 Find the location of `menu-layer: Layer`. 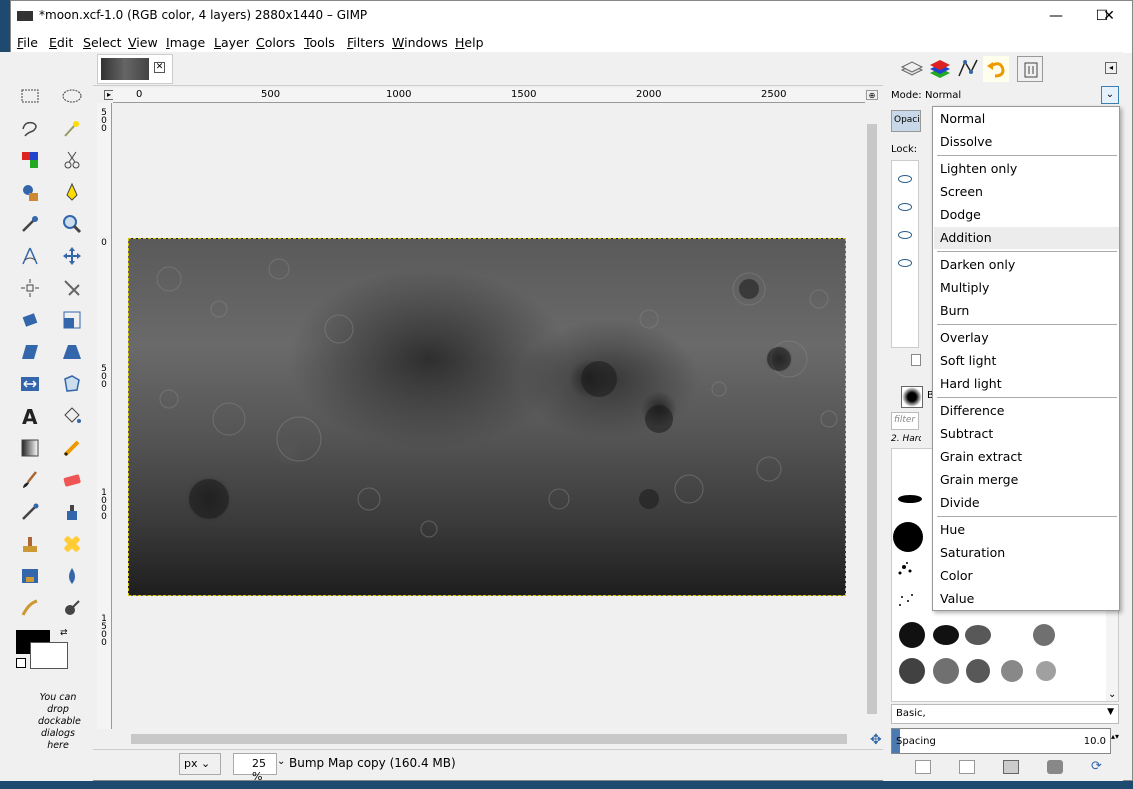

menu-layer: Layer is located at coordinates (231, 42).